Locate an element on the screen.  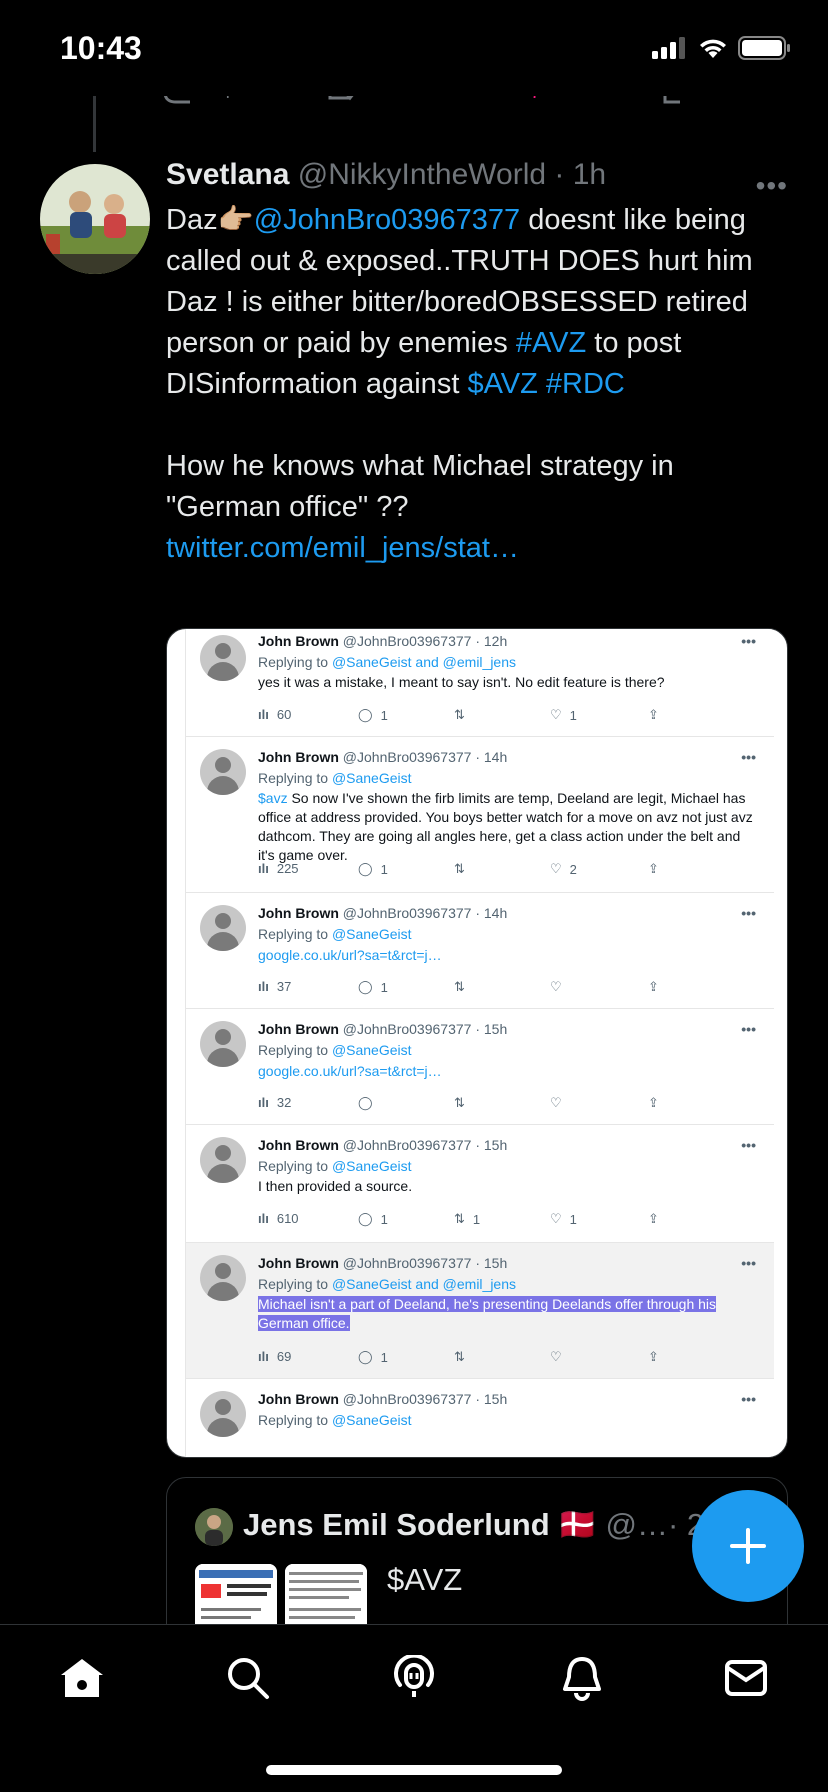
quote-header: Jens Emil Soderlund 🇩🇰 @…· 2 is located at coordinates (473, 1524).